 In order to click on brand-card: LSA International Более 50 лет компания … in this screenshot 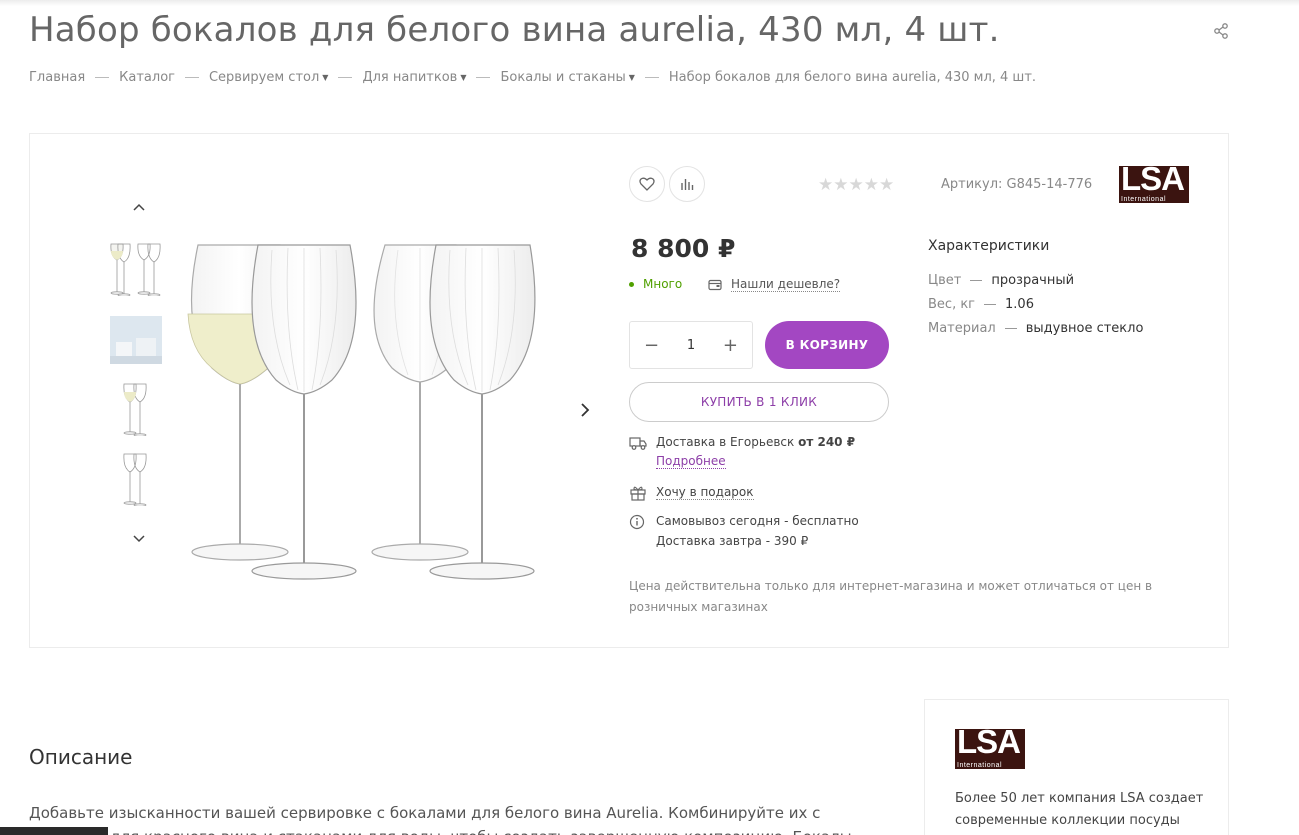, I will do `click(1076, 767)`.